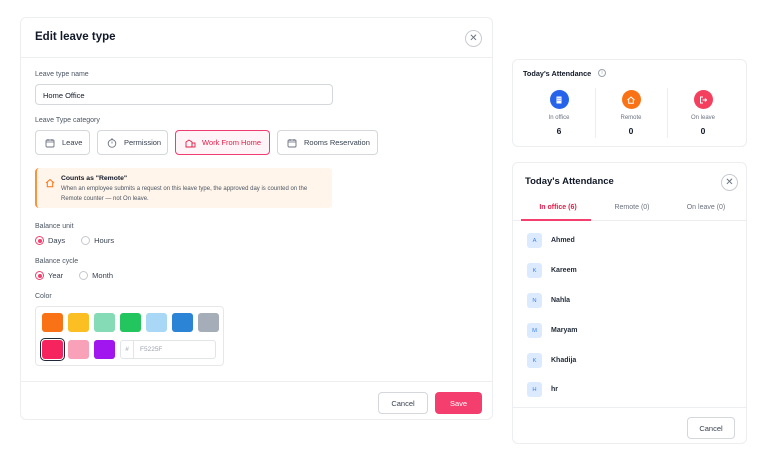 Image resolution: width=768 pixels, height=470 pixels. What do you see at coordinates (629, 211) in the screenshot?
I see `attendance-tabs: In office (6) Remote (0) On leave (0)` at bounding box center [629, 211].